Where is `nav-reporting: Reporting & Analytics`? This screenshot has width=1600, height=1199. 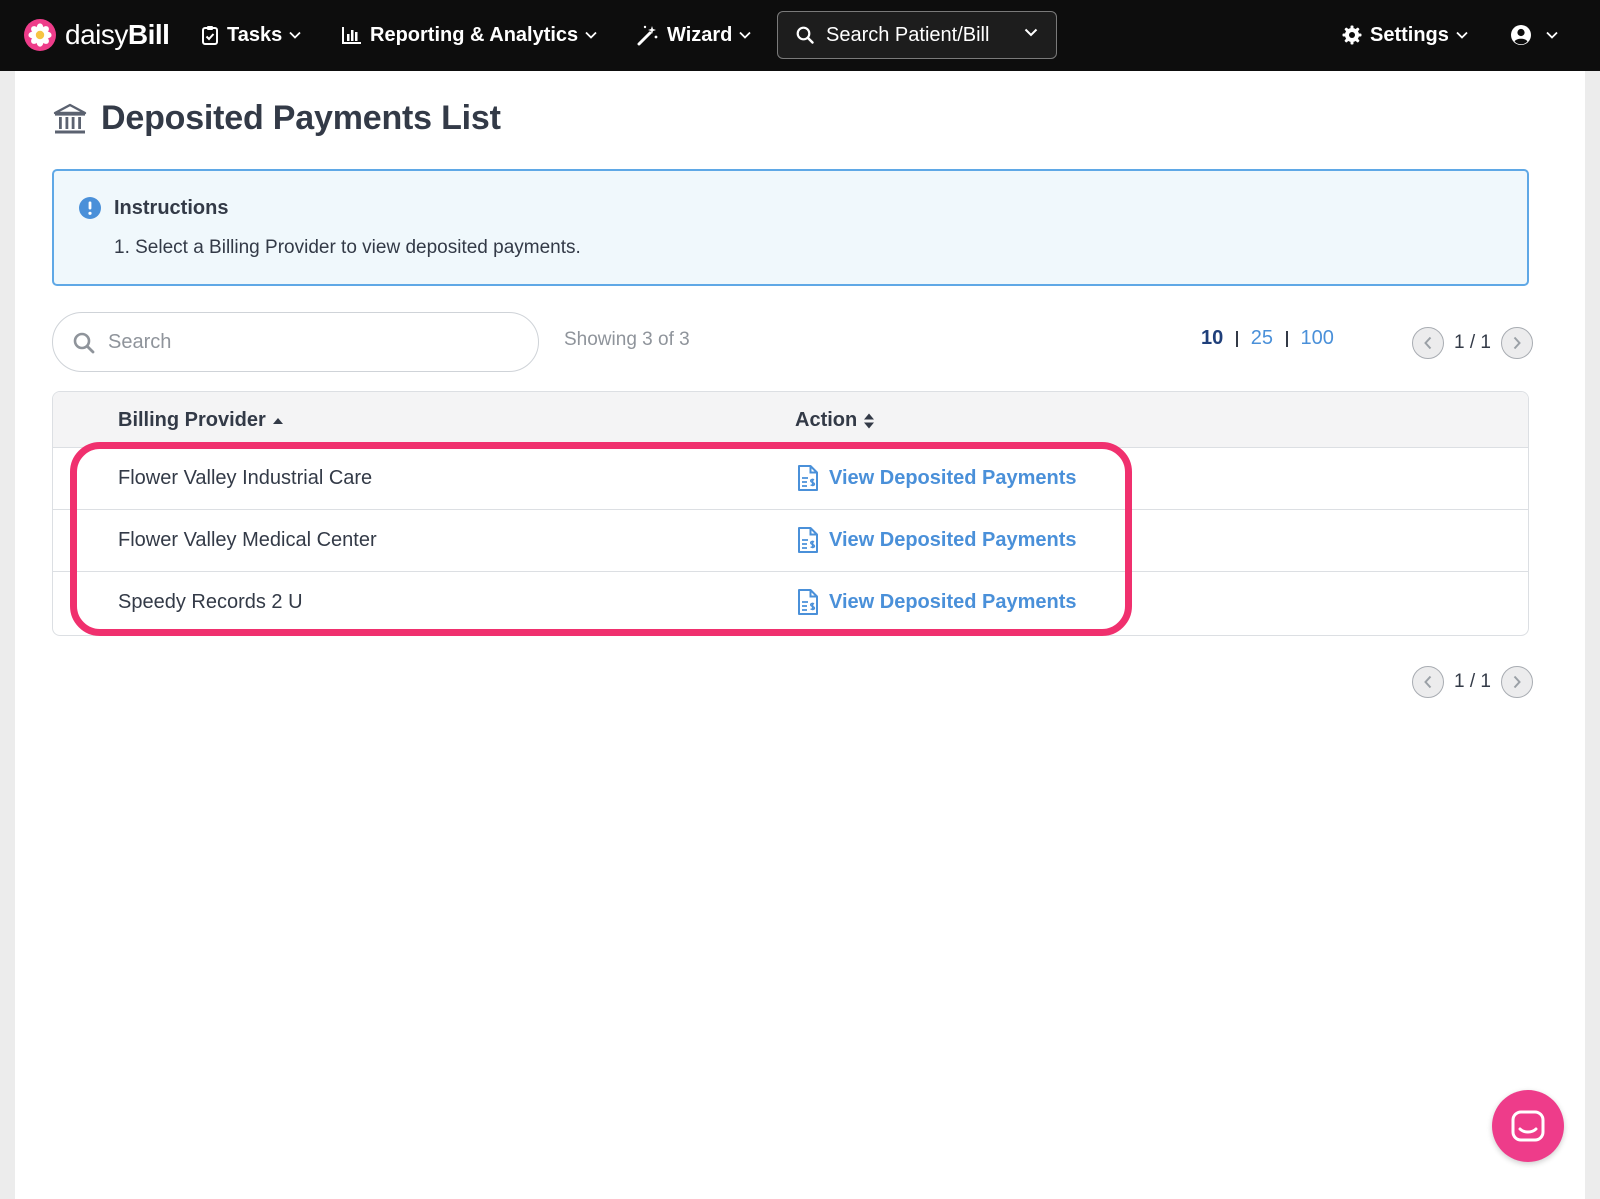
nav-reporting: Reporting & Analytics is located at coordinates (469, 35).